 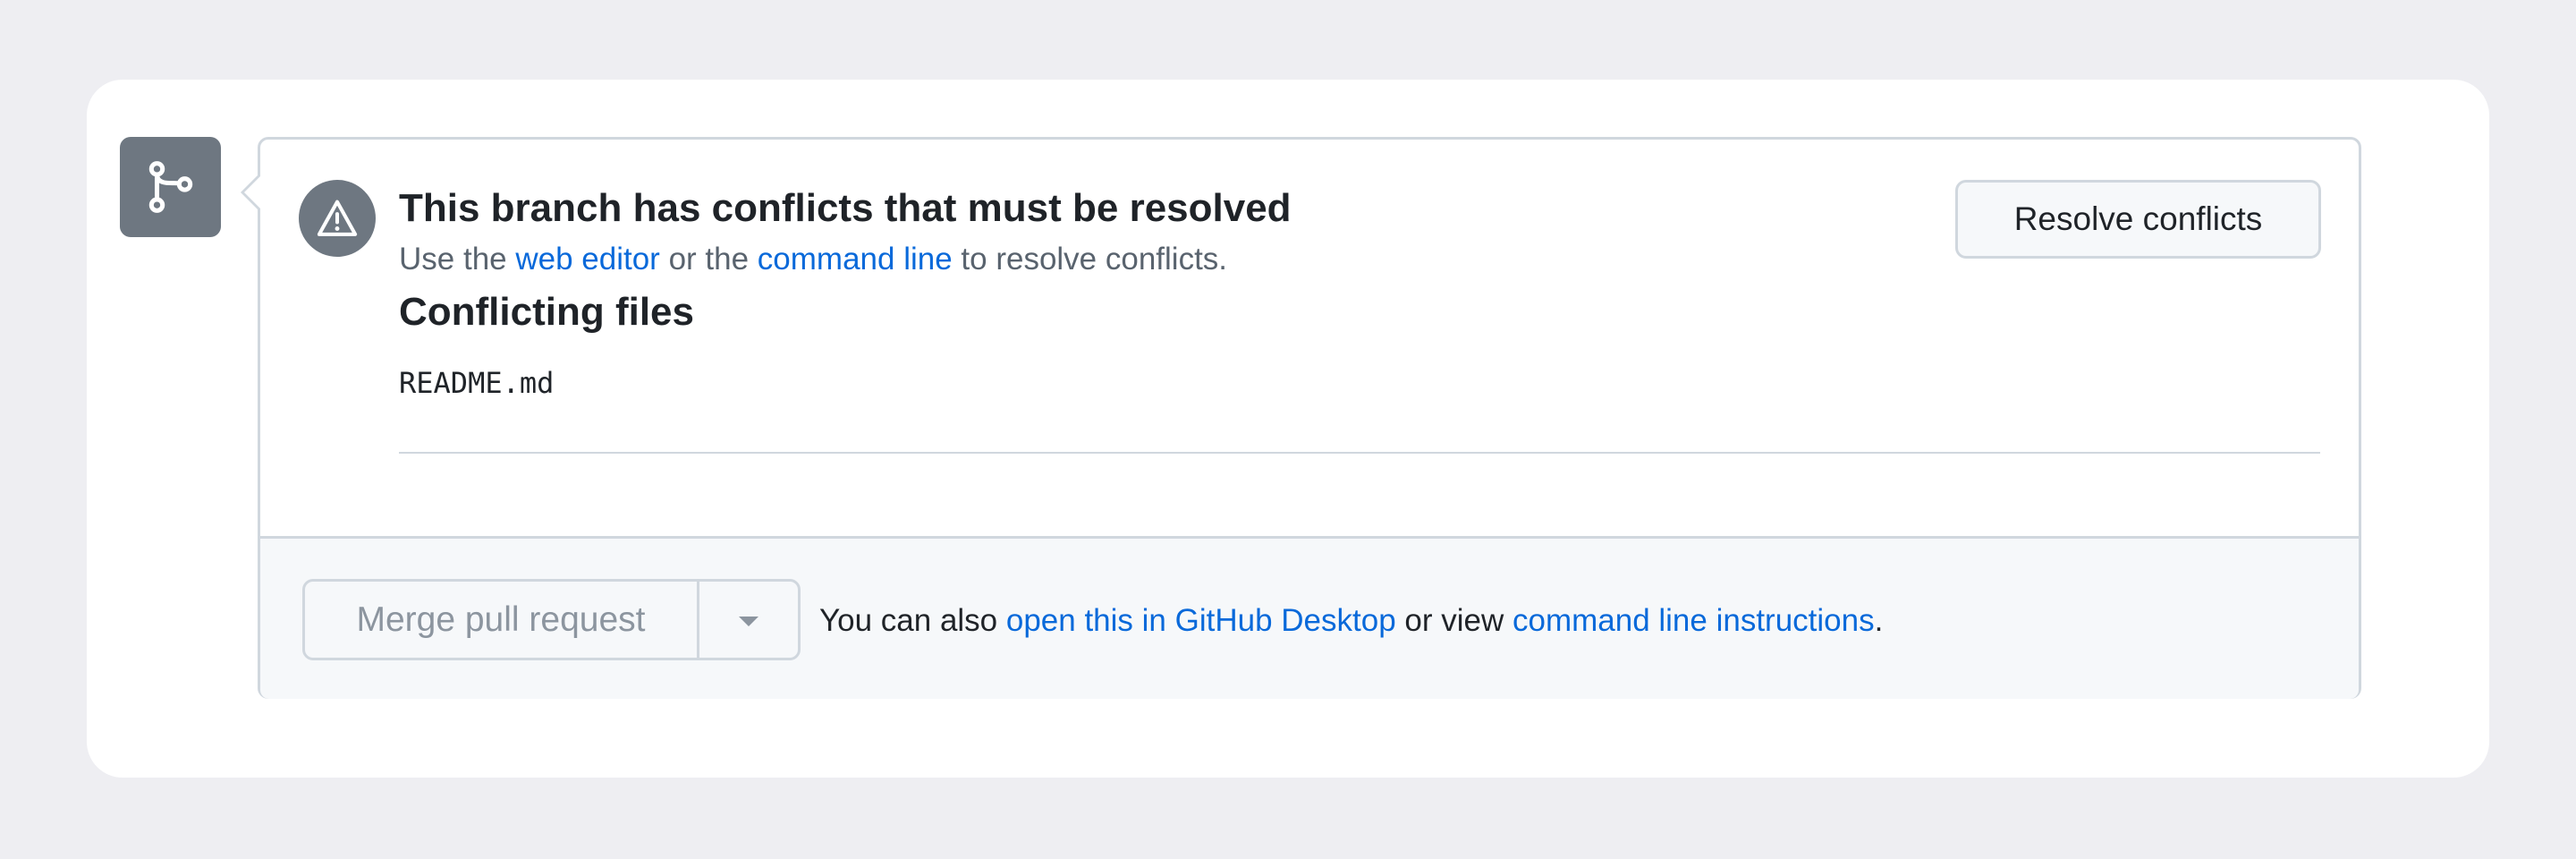 I want to click on command-line-link: command line, so click(x=855, y=259).